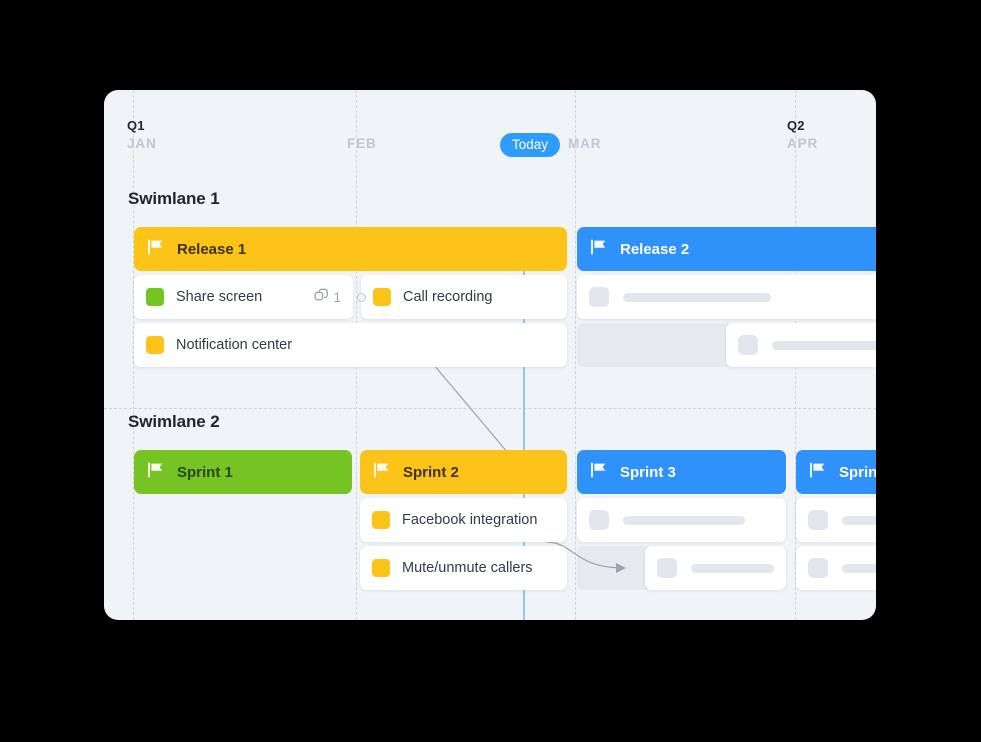  What do you see at coordinates (350, 345) in the screenshot?
I see `task-notification-center: Notification center` at bounding box center [350, 345].